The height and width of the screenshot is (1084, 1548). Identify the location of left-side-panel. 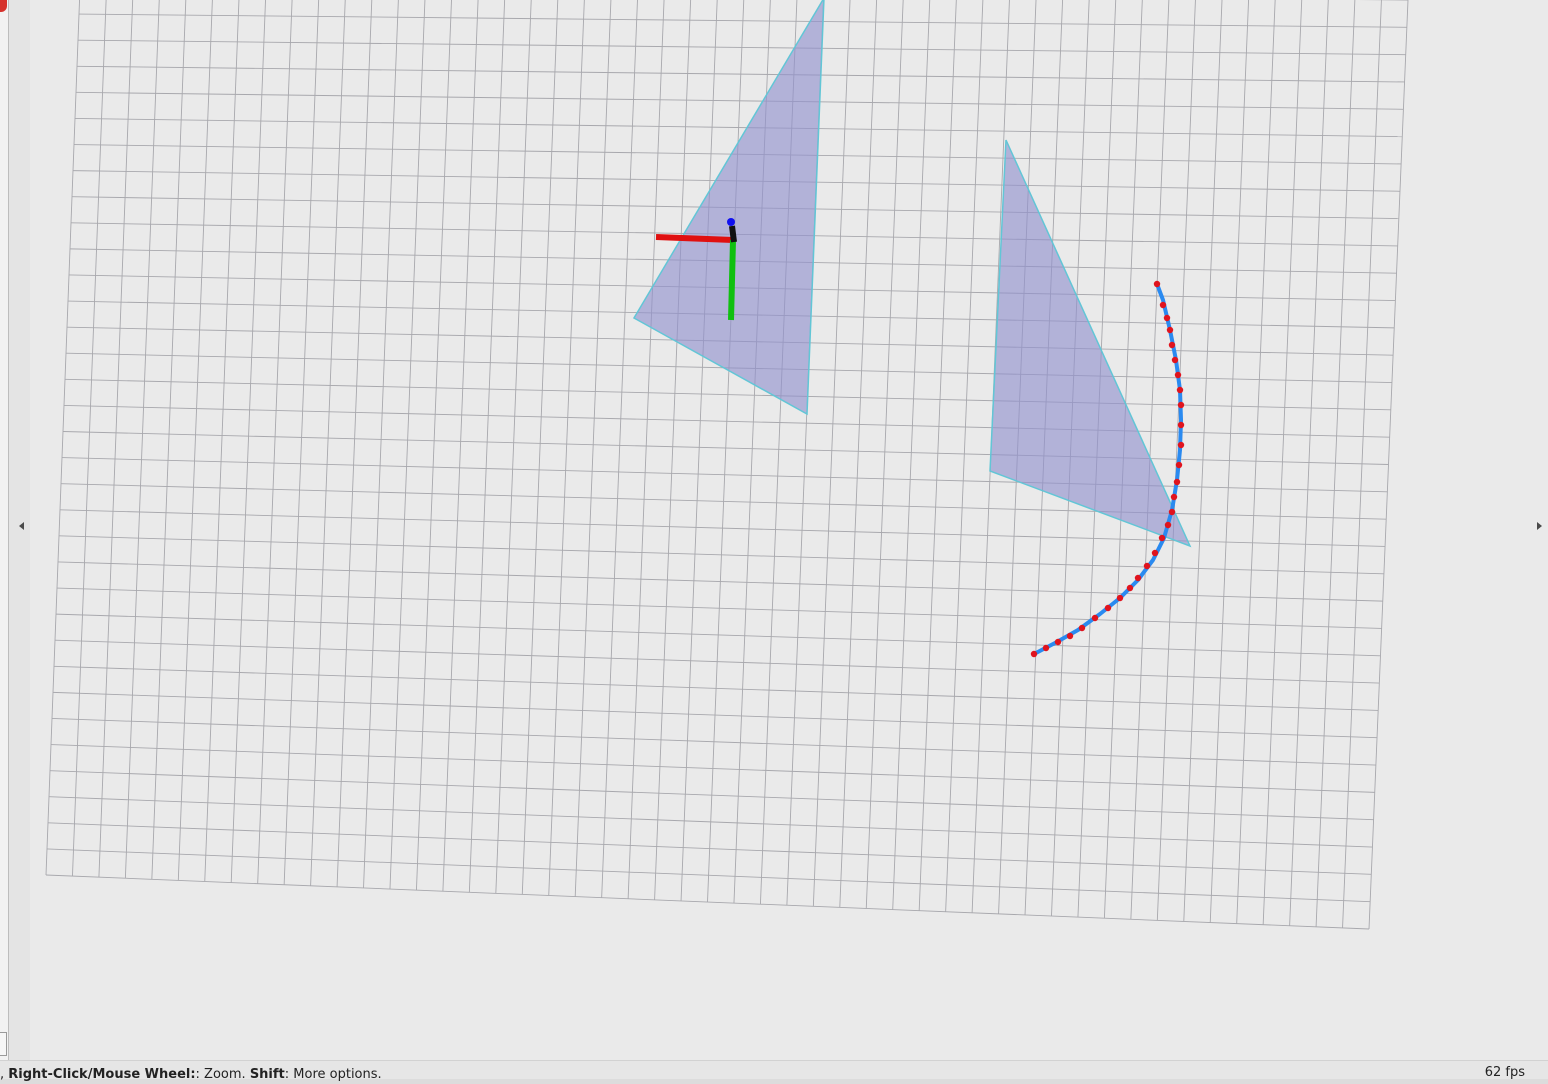
(15, 530).